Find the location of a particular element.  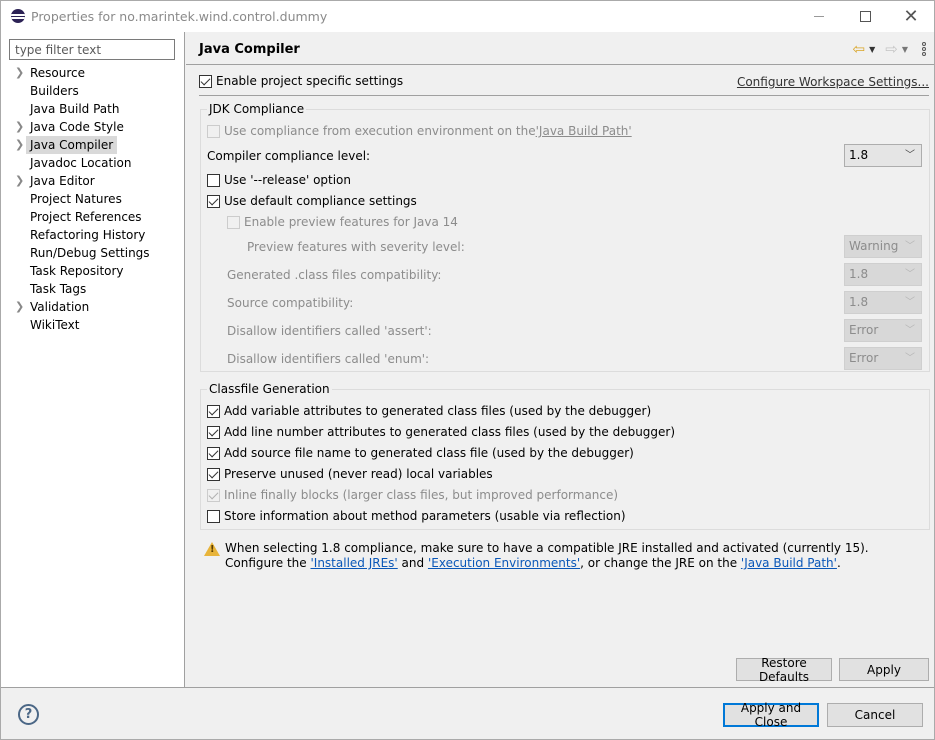

execution-environments-link: 'Execution Environments' is located at coordinates (504, 563).